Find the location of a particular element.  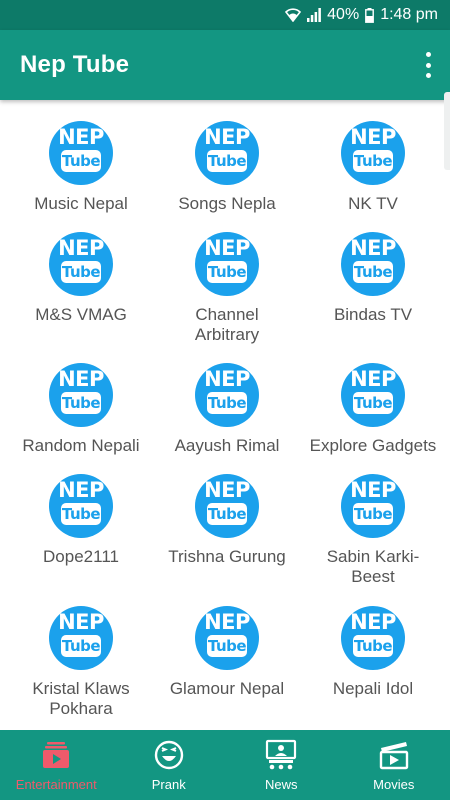

signal-icon is located at coordinates (314, 15).